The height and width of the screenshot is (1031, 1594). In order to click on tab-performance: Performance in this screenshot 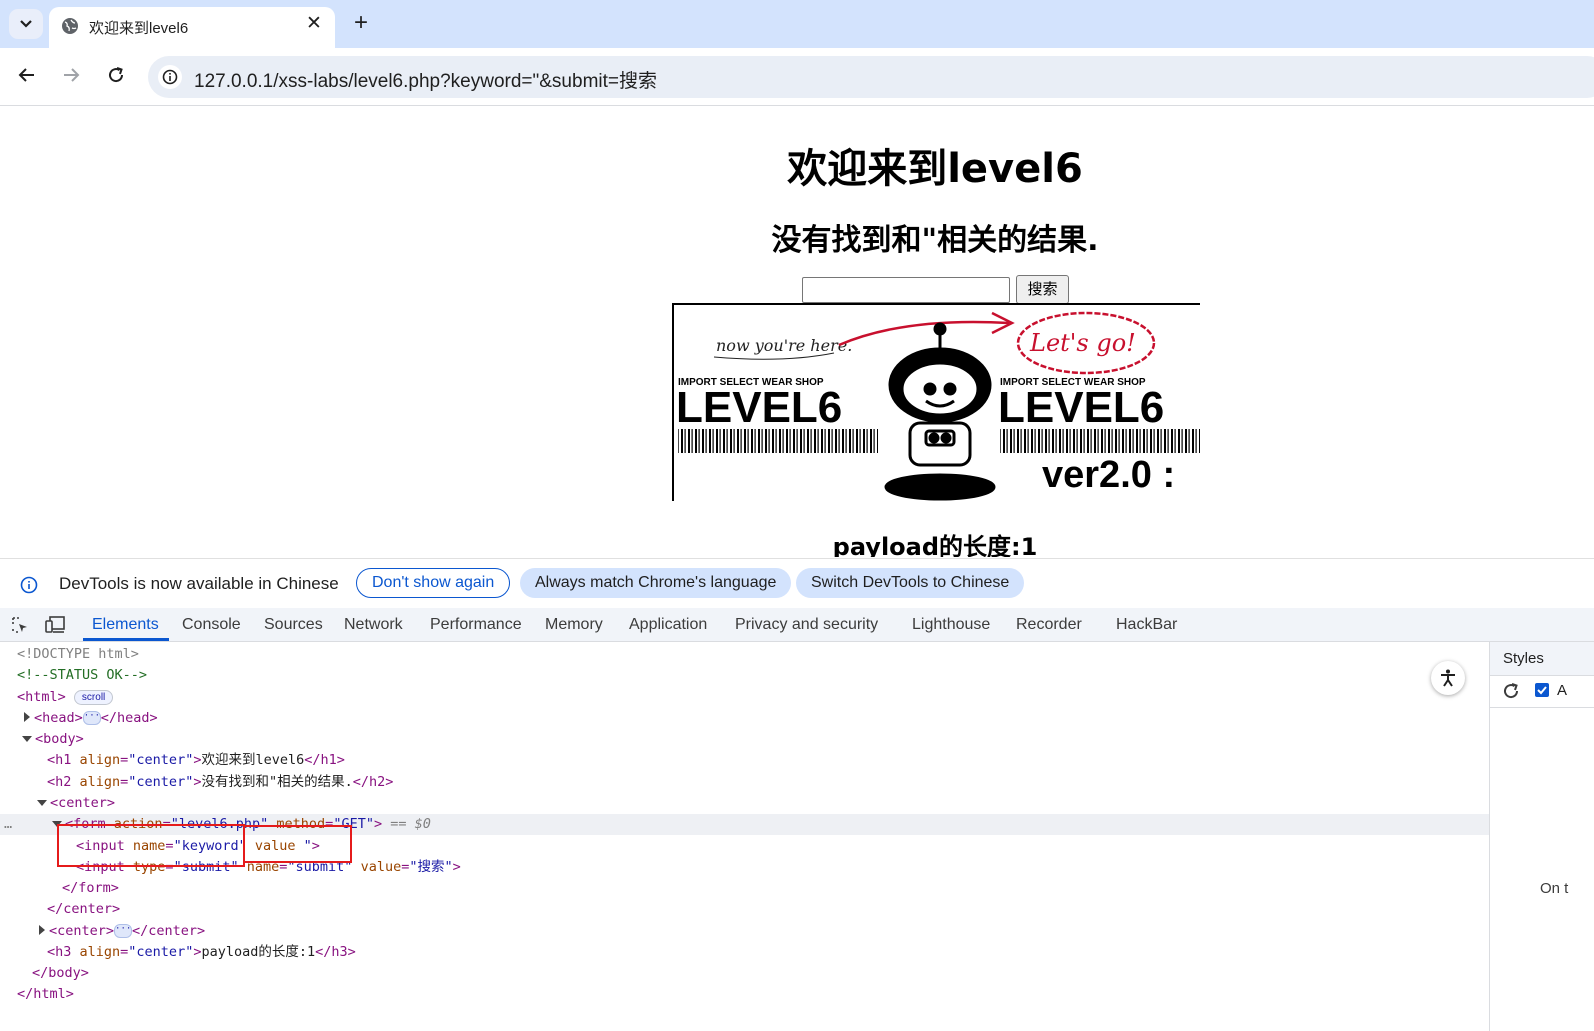, I will do `click(476, 625)`.